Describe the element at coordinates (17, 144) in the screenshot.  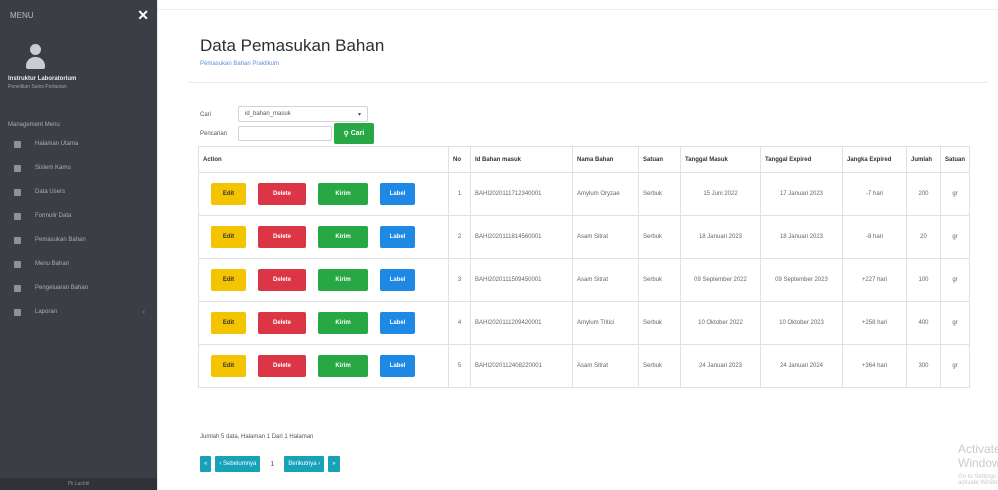
I see `home-icon` at that location.